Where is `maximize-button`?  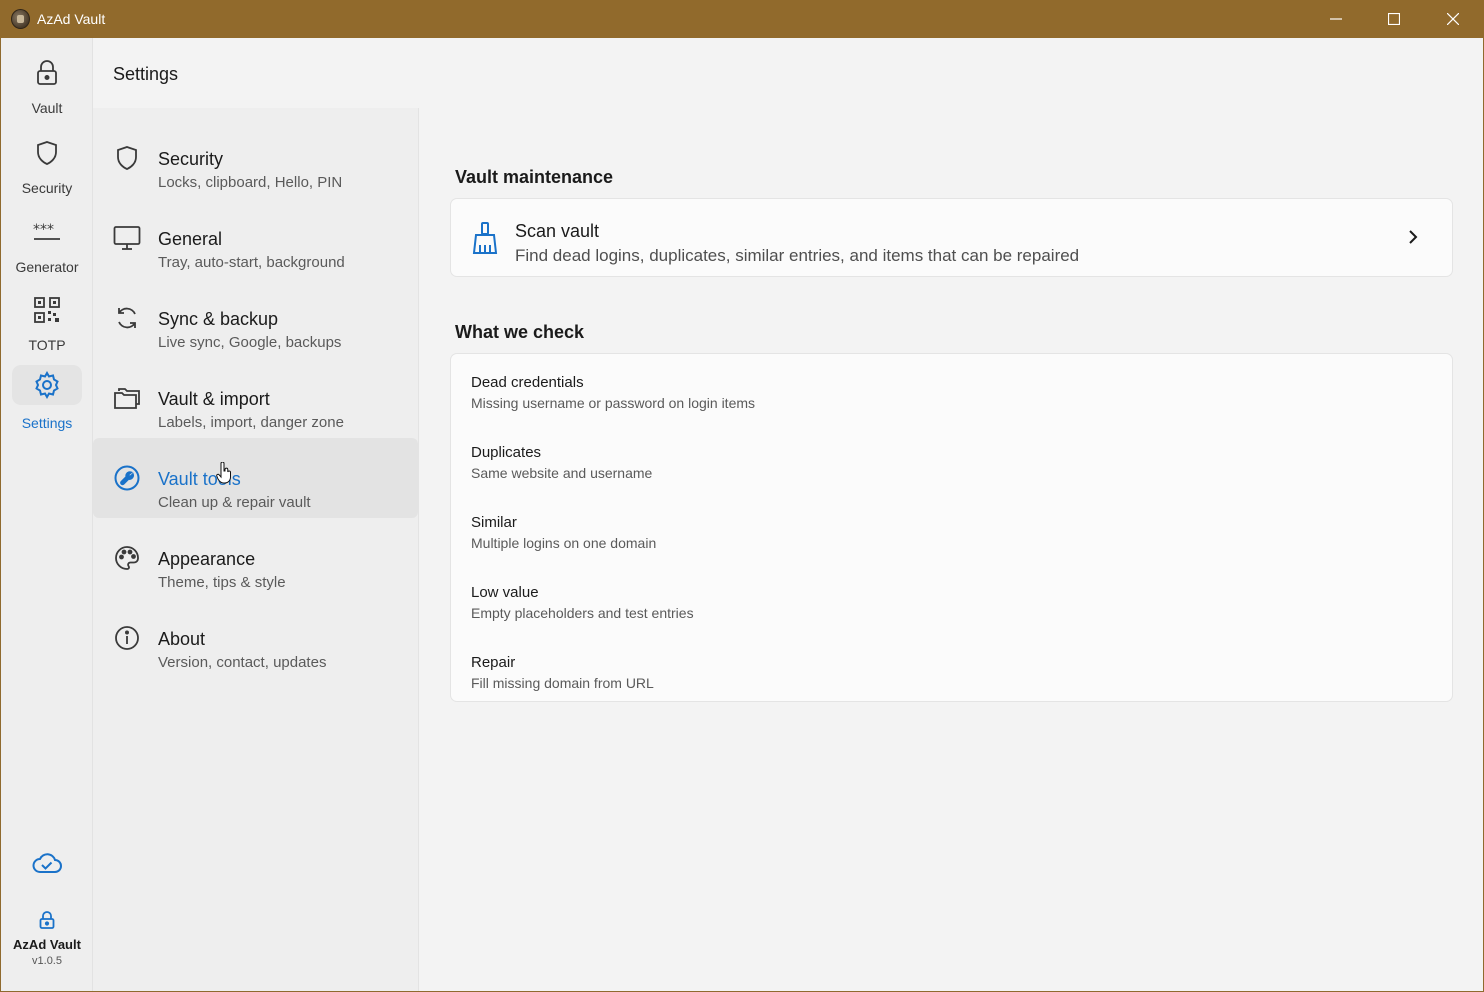 maximize-button is located at coordinates (1394, 19).